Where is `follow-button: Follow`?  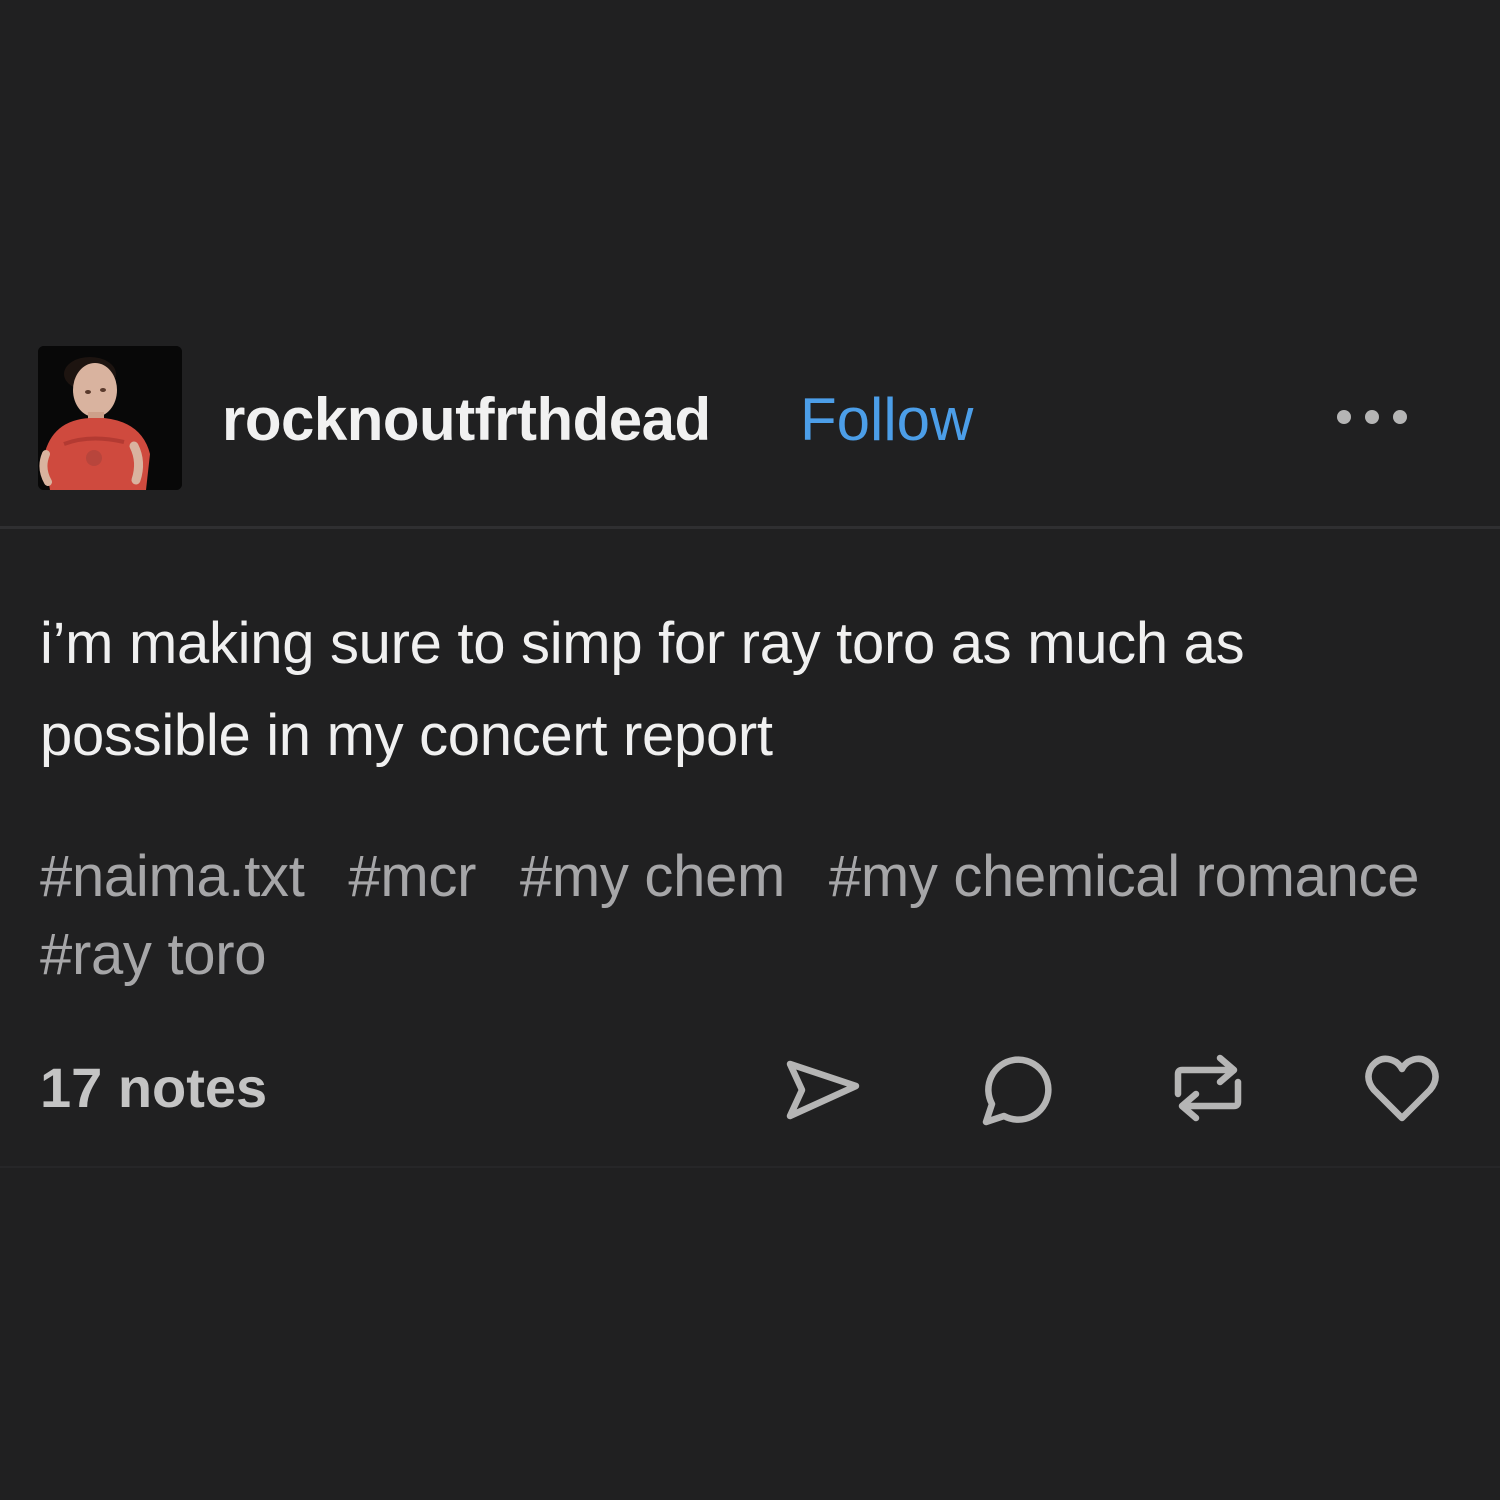 follow-button: Follow is located at coordinates (886, 420).